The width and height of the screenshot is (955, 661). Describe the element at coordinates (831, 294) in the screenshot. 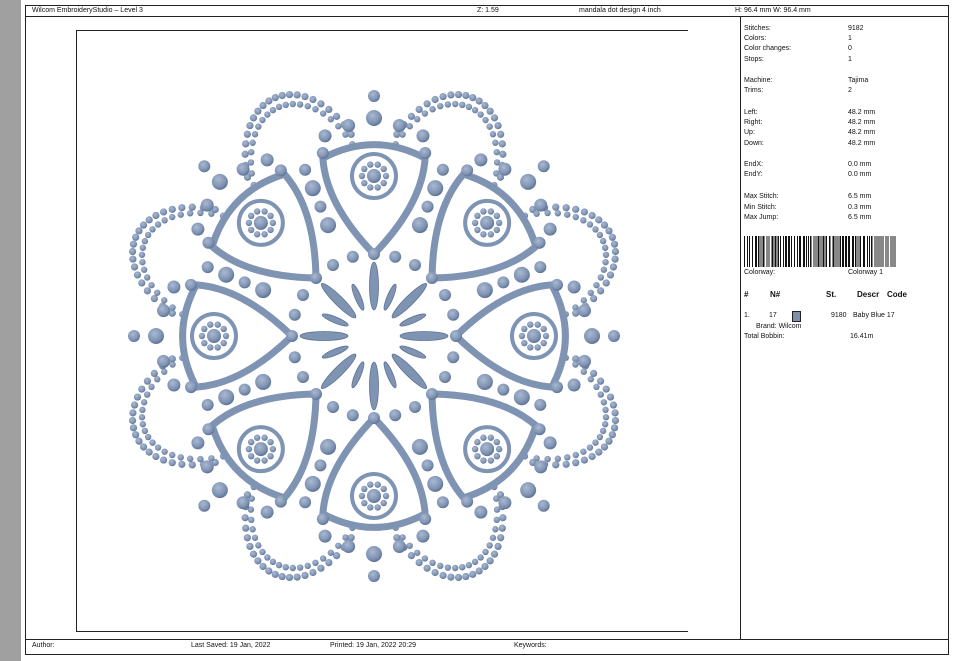

I see `col-header-stitches: St.` at that location.